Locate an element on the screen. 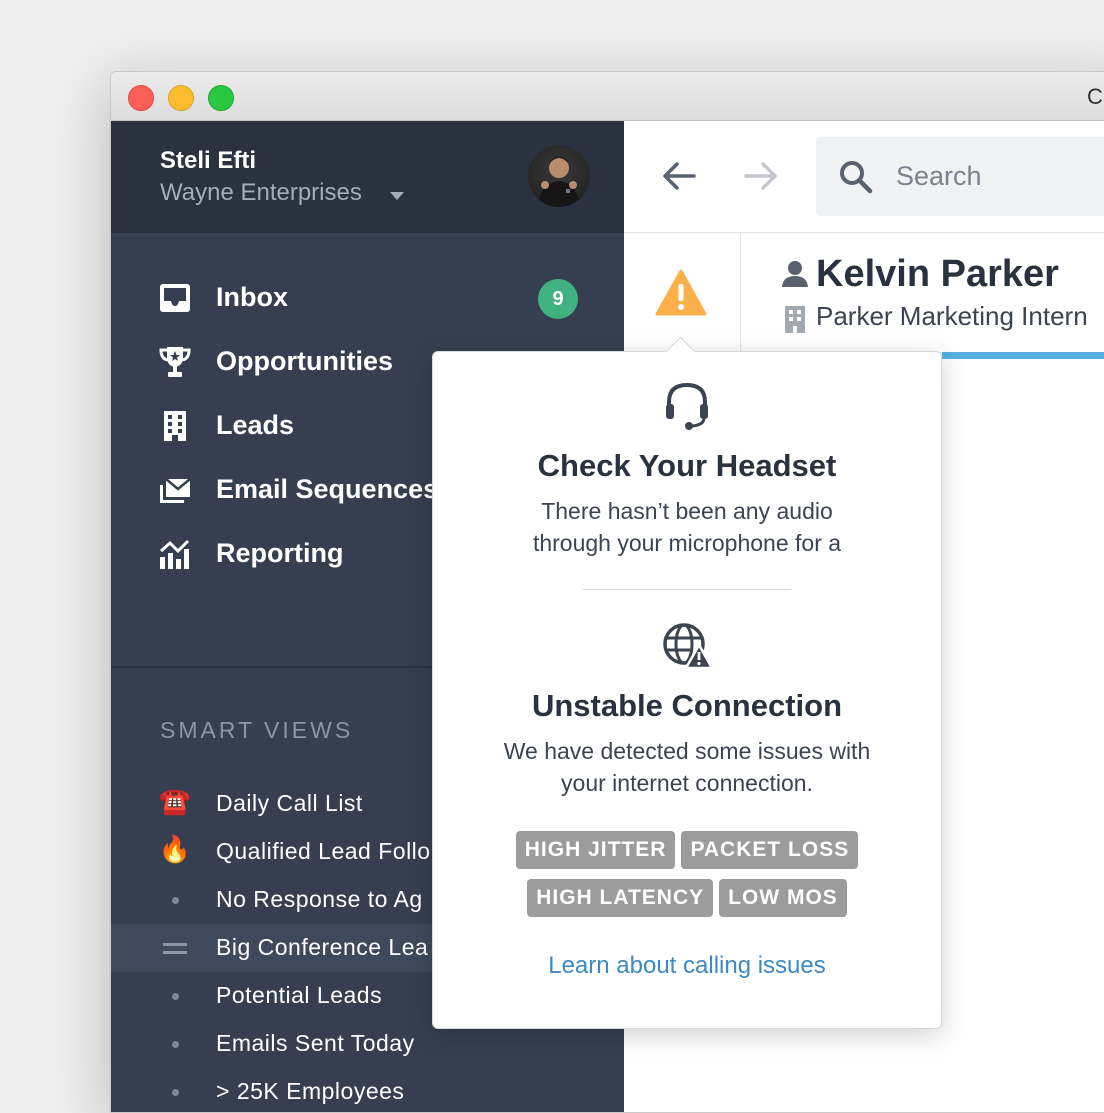  drag-handle-icon is located at coordinates (175, 948).